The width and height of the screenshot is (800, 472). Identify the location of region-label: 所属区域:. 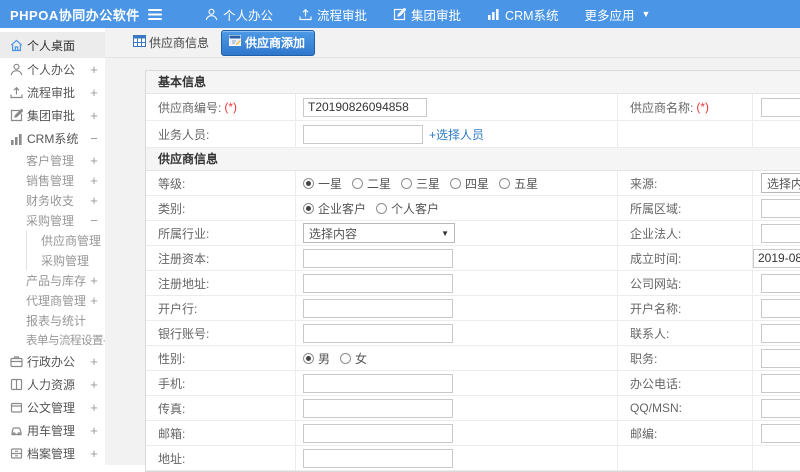
(685, 208).